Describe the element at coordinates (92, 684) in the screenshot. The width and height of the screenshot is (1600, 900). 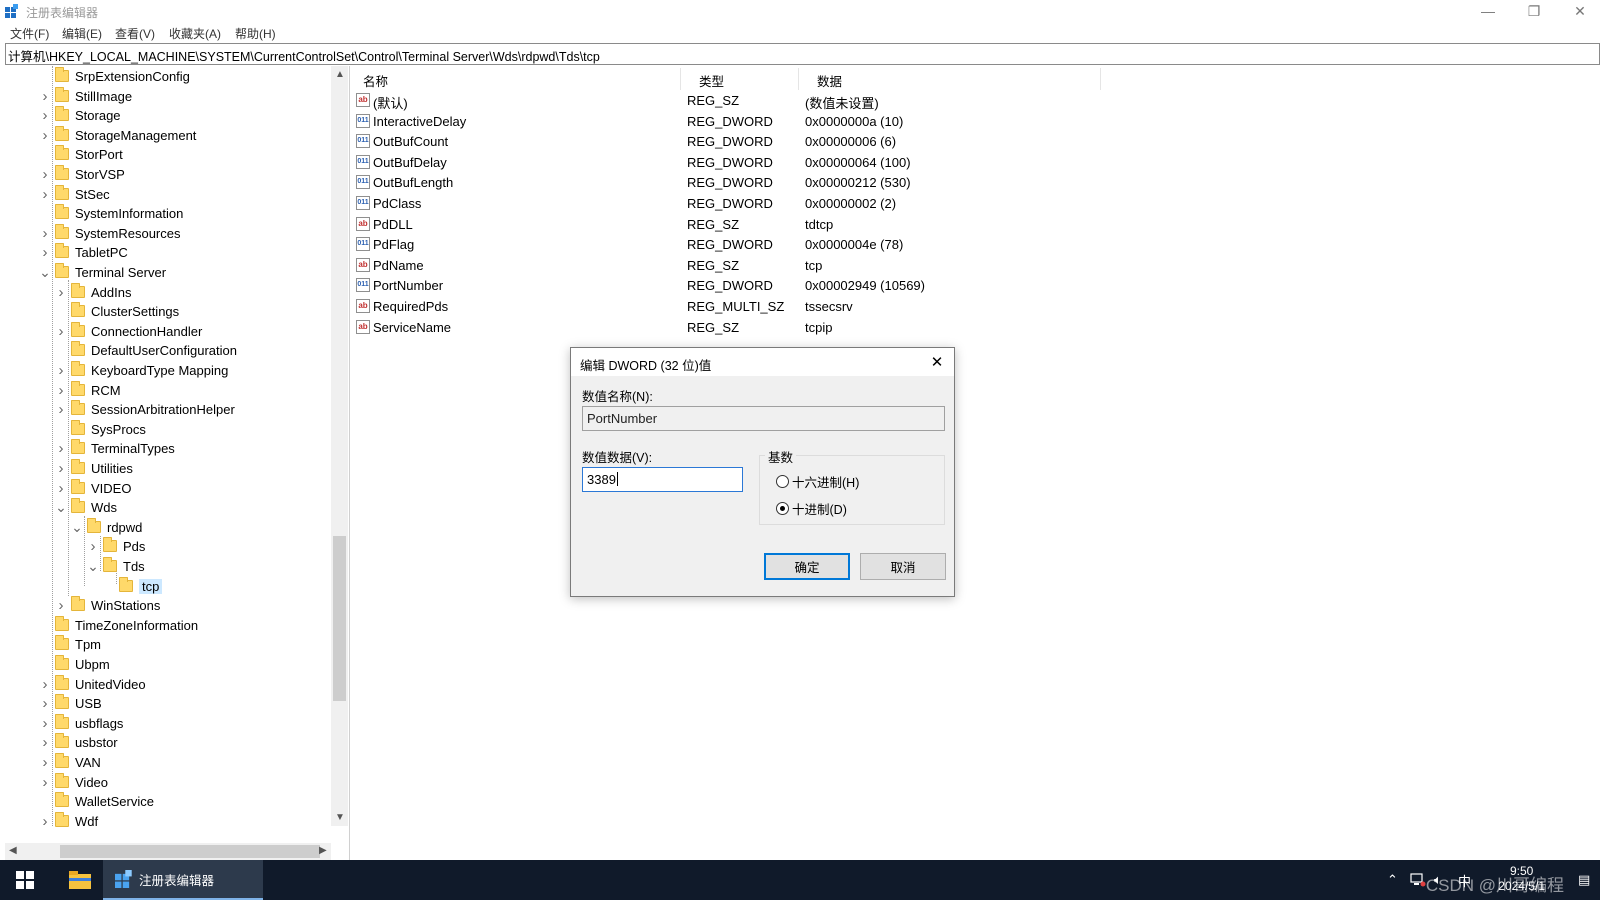
I see `tree-node-unitedvideo: › UnitedVideo` at that location.